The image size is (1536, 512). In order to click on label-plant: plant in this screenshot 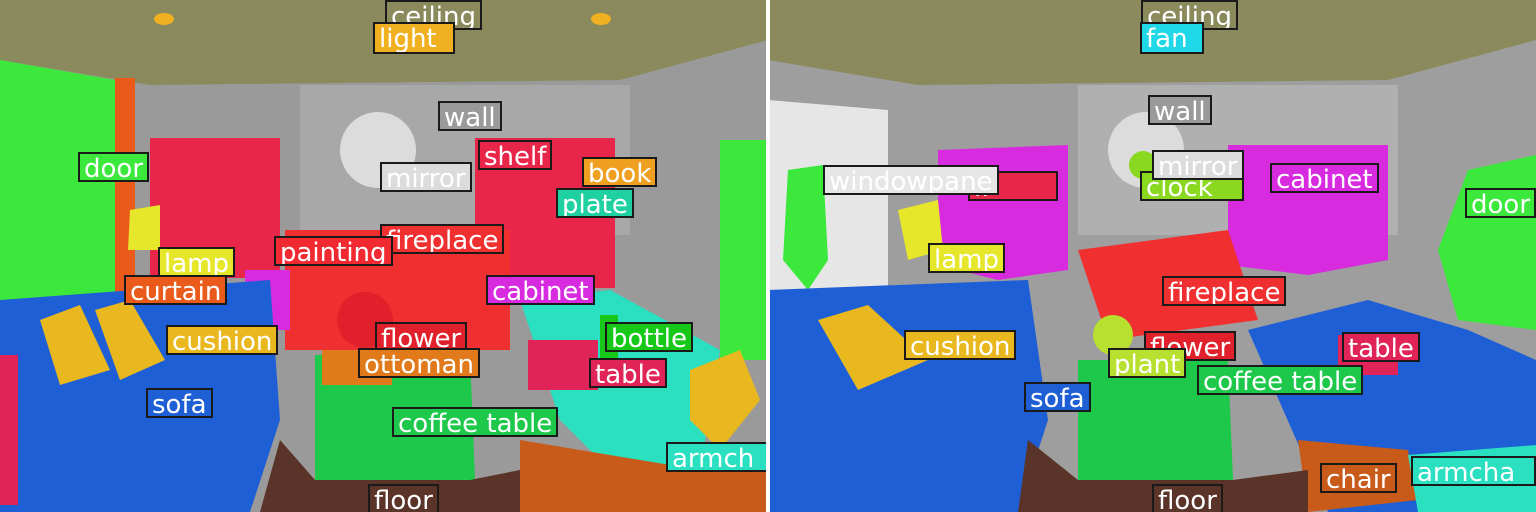, I will do `click(1147, 363)`.